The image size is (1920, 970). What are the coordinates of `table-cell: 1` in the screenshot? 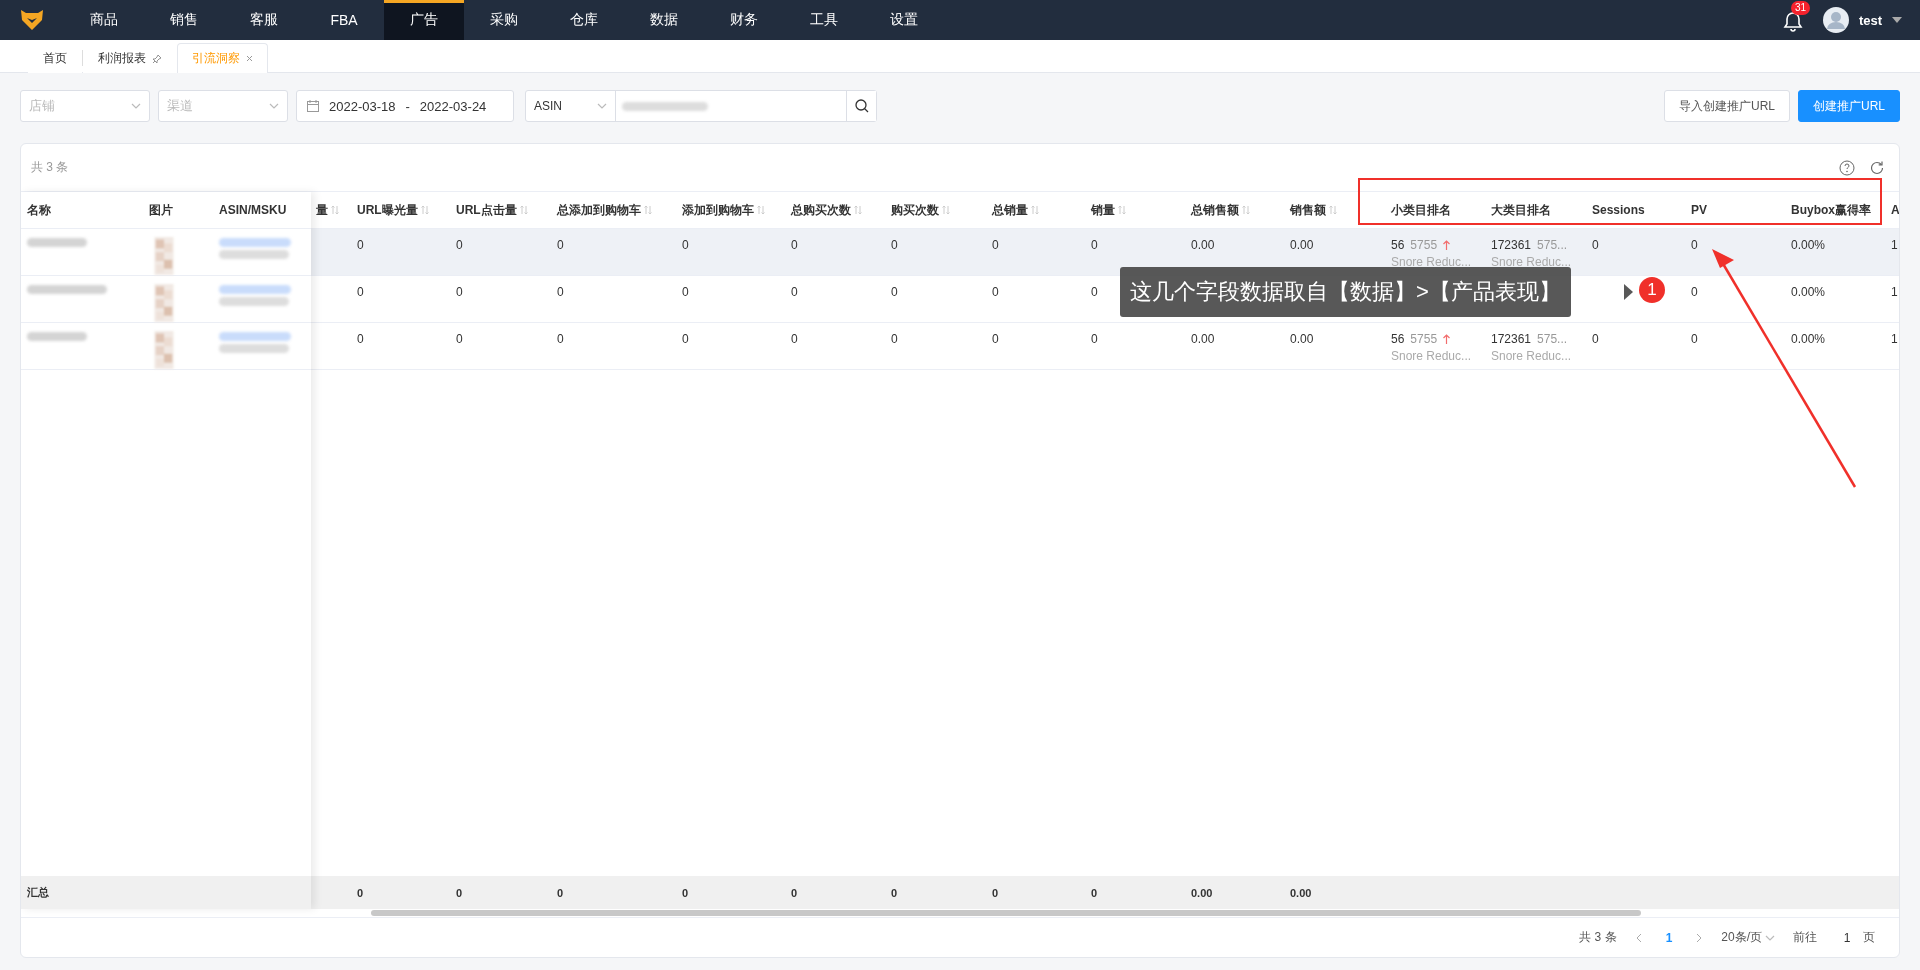 It's located at (1894, 245).